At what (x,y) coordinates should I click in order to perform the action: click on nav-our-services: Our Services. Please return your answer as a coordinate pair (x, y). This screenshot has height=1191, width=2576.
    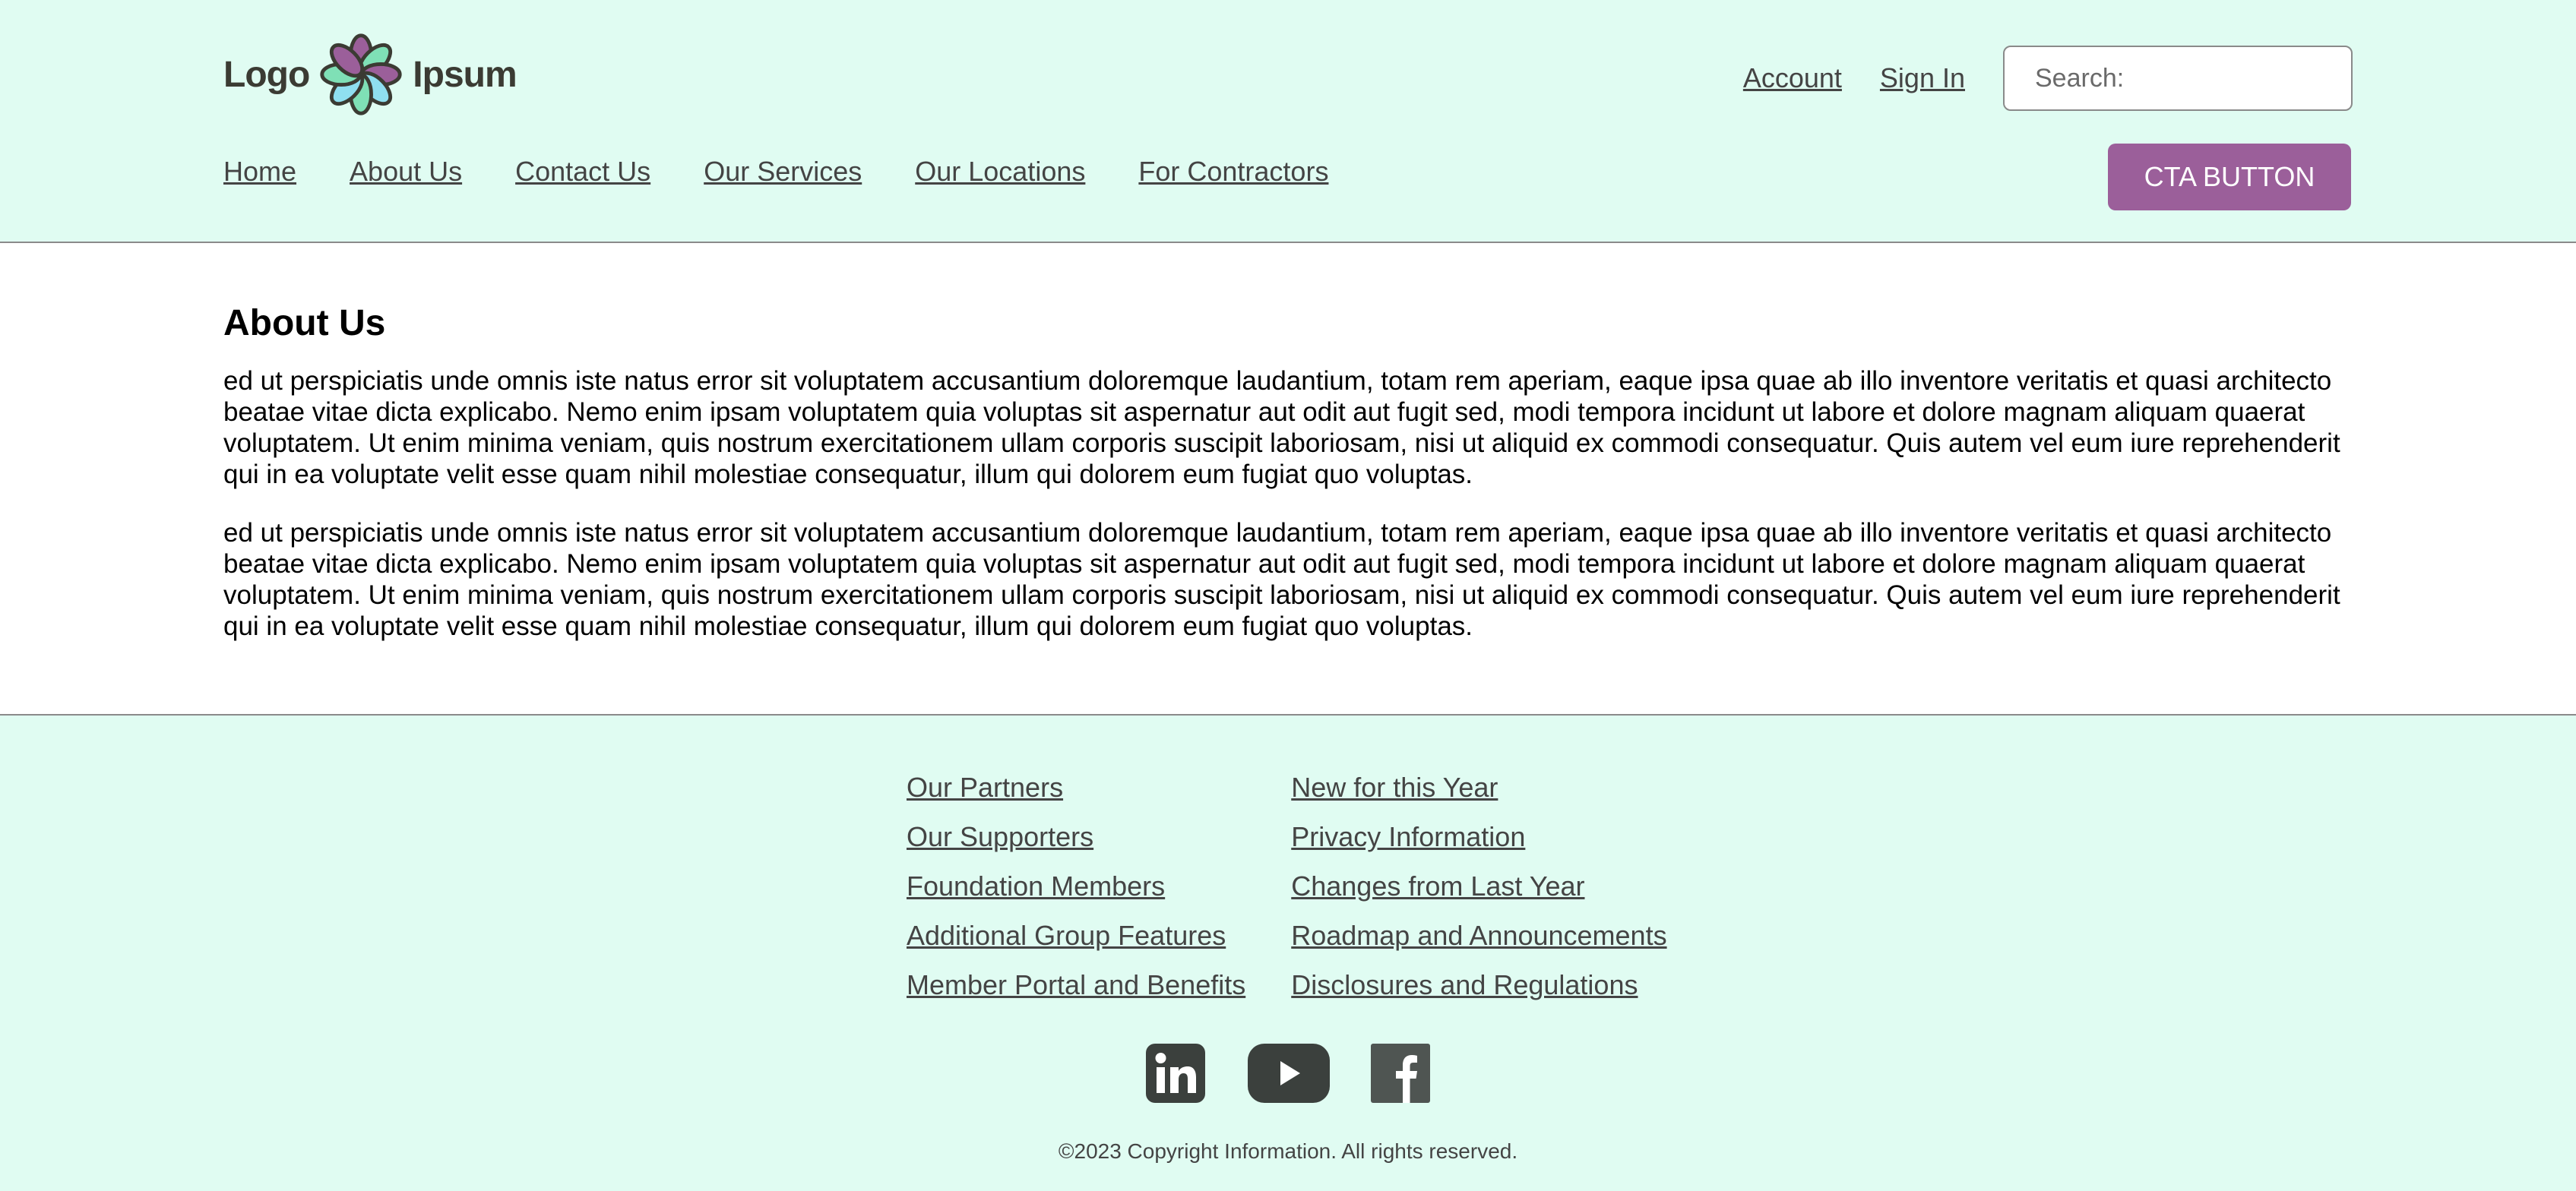
    Looking at the image, I should click on (783, 172).